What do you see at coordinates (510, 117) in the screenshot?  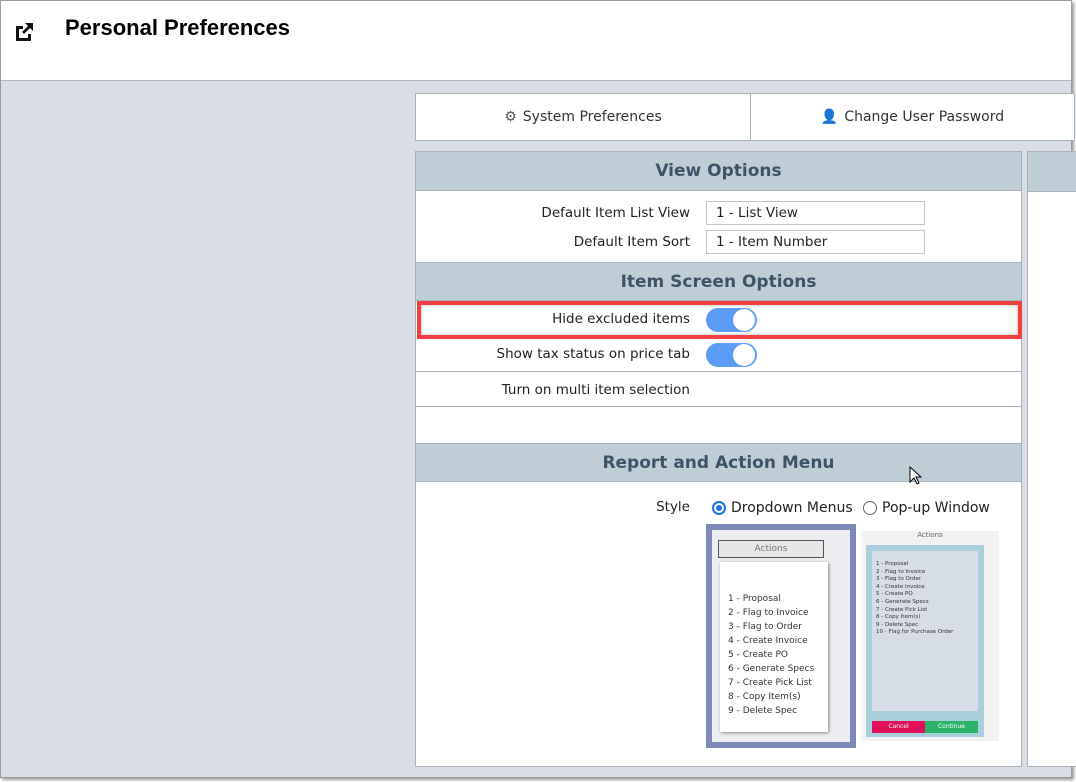 I see `gear-icon: ⚙` at bounding box center [510, 117].